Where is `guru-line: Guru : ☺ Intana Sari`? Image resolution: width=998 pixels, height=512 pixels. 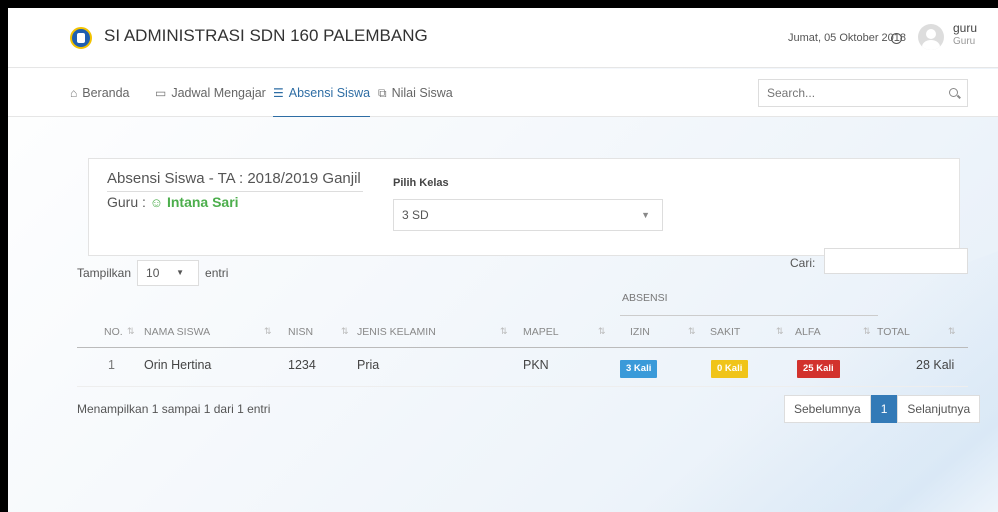
guru-line: Guru : ☺ Intana Sari is located at coordinates (173, 202).